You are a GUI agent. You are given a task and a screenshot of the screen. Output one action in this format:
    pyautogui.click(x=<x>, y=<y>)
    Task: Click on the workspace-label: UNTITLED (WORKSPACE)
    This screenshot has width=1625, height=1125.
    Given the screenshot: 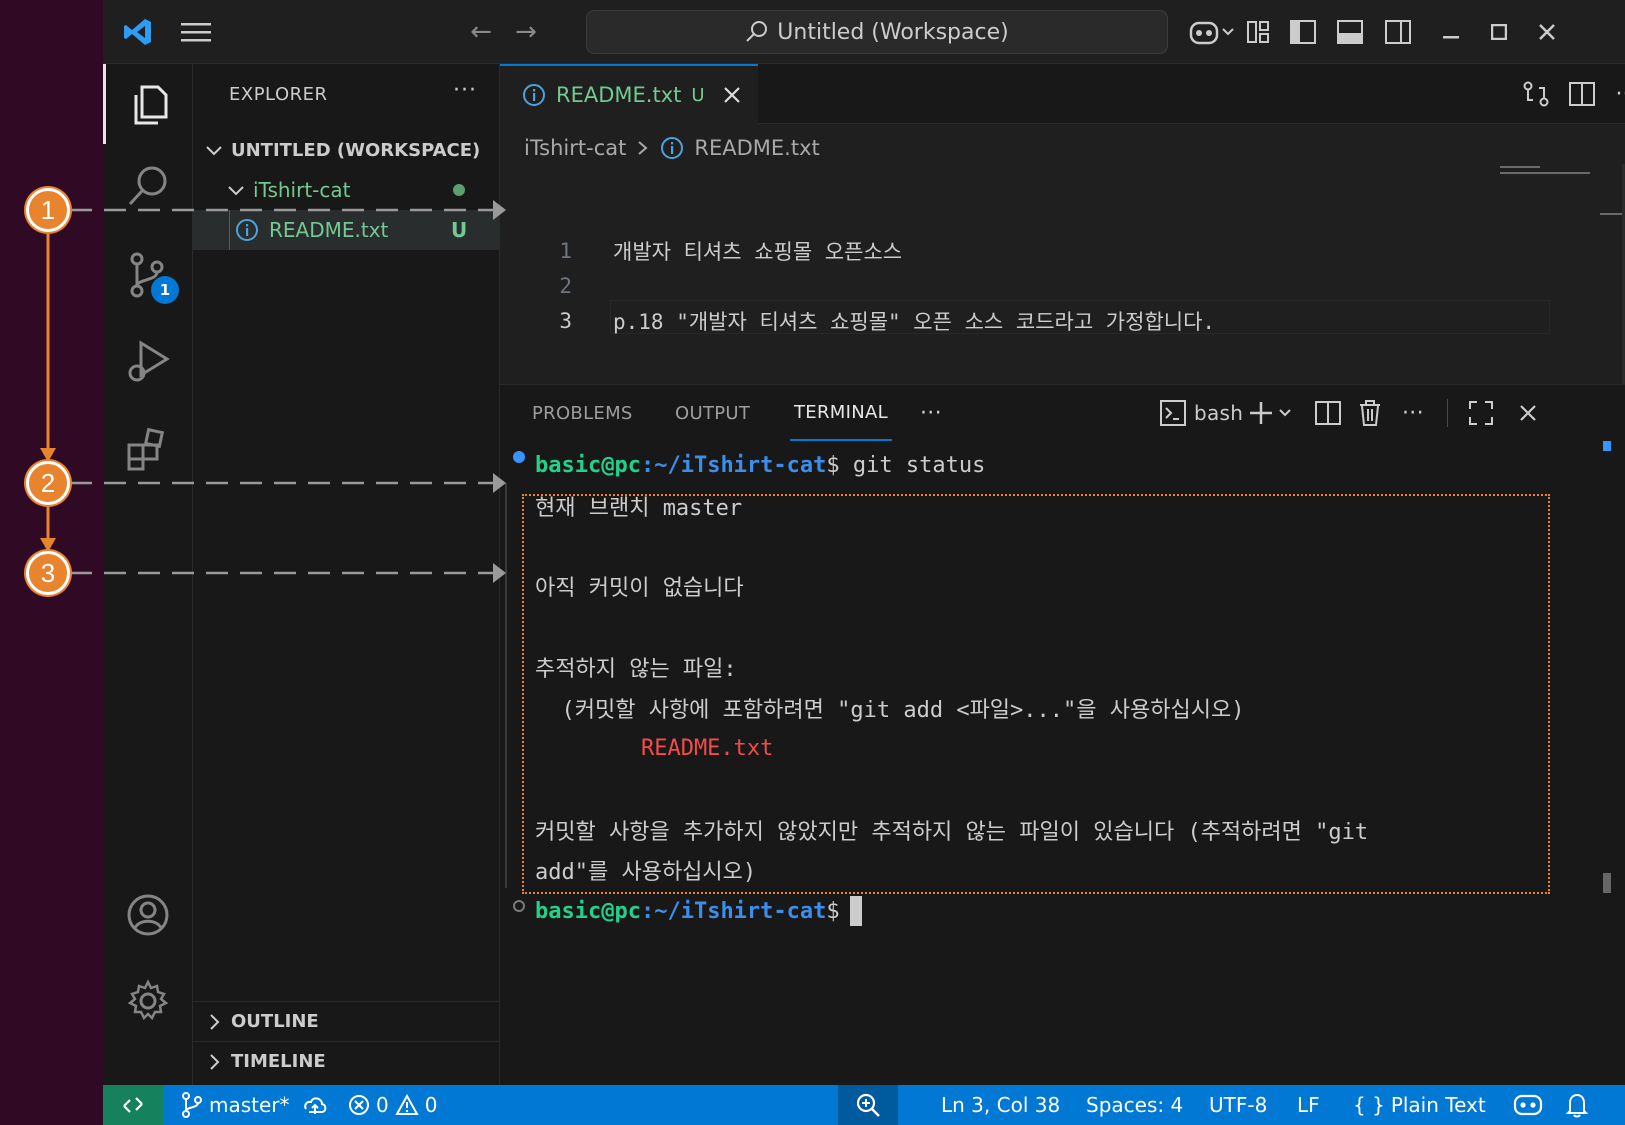 What is the action you would take?
    pyautogui.click(x=356, y=150)
    